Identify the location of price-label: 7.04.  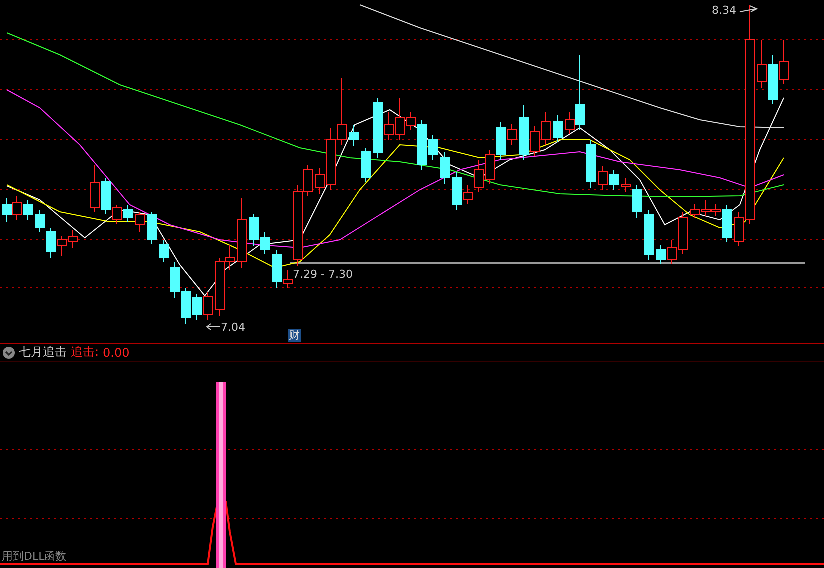
(233, 327).